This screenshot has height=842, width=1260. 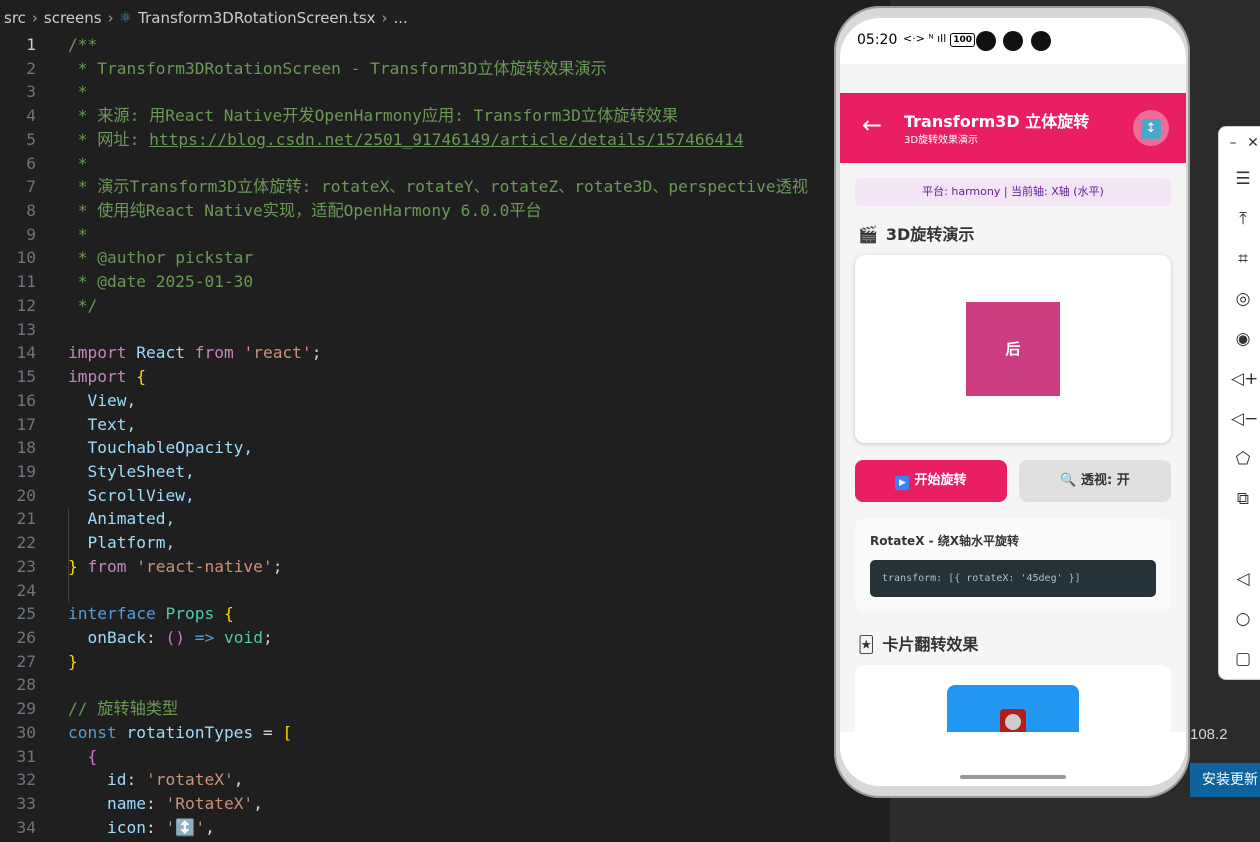 I want to click on line-number: 8, so click(x=31, y=211).